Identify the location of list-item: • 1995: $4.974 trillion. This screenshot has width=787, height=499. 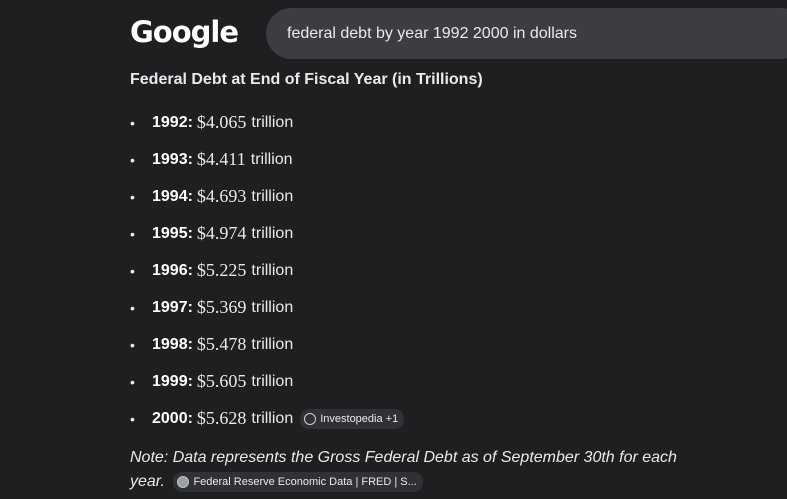
(267, 233).